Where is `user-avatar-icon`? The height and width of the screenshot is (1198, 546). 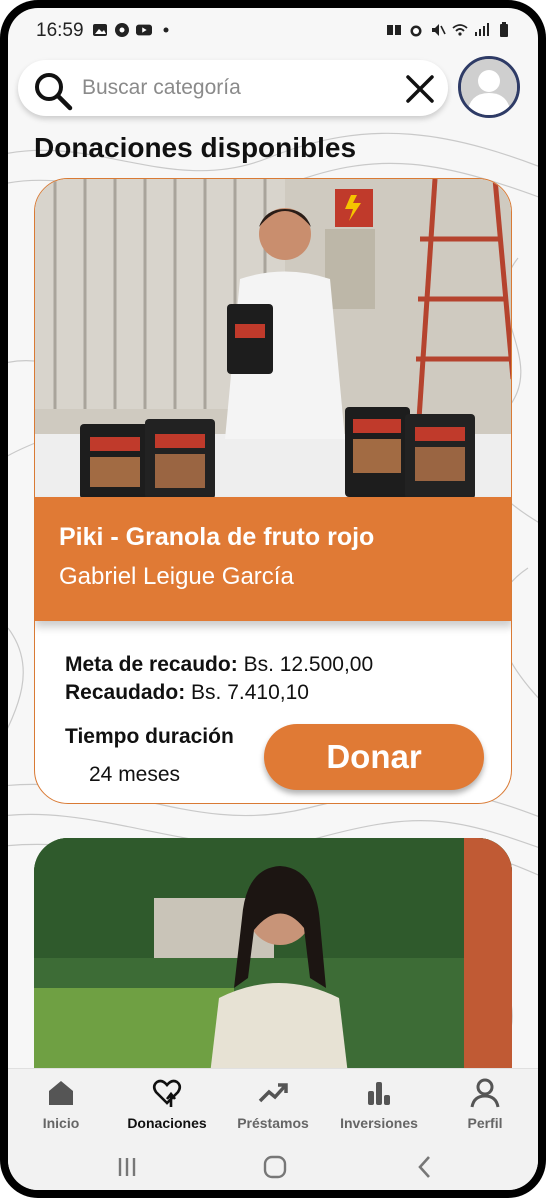 user-avatar-icon is located at coordinates (489, 87).